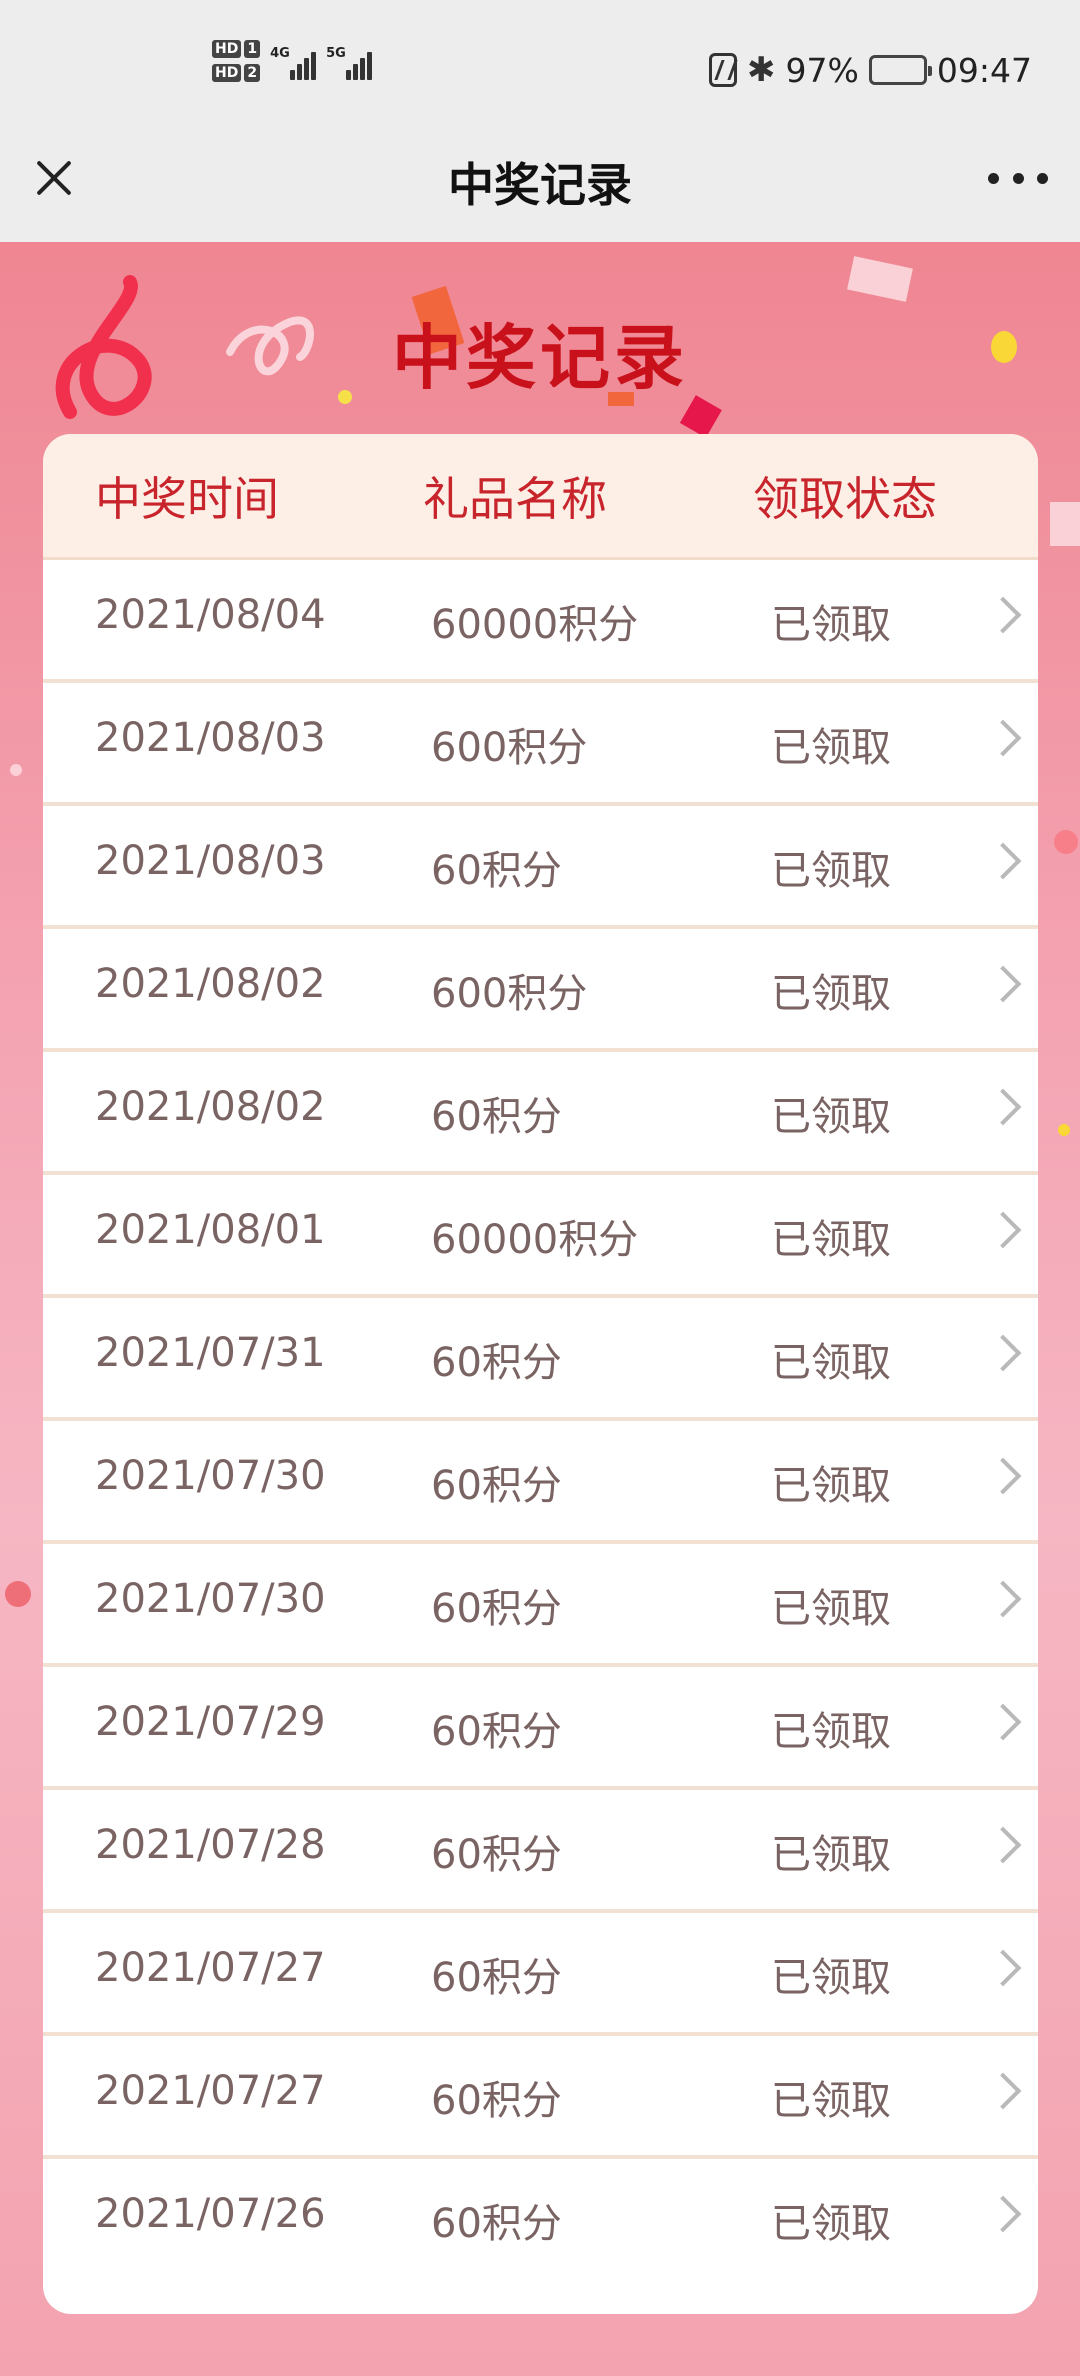 This screenshot has height=2376, width=1080. What do you see at coordinates (540, 67) in the screenshot?
I see `status-bar: HD 1 HD 2 4G 5G ✱ 97% 09:47` at bounding box center [540, 67].